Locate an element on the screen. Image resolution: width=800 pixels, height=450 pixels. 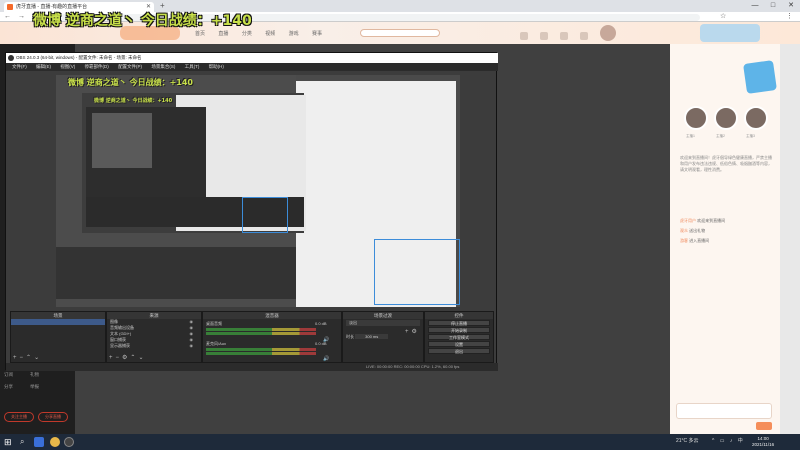
new-tab-button: + is located at coordinates (162, 5).